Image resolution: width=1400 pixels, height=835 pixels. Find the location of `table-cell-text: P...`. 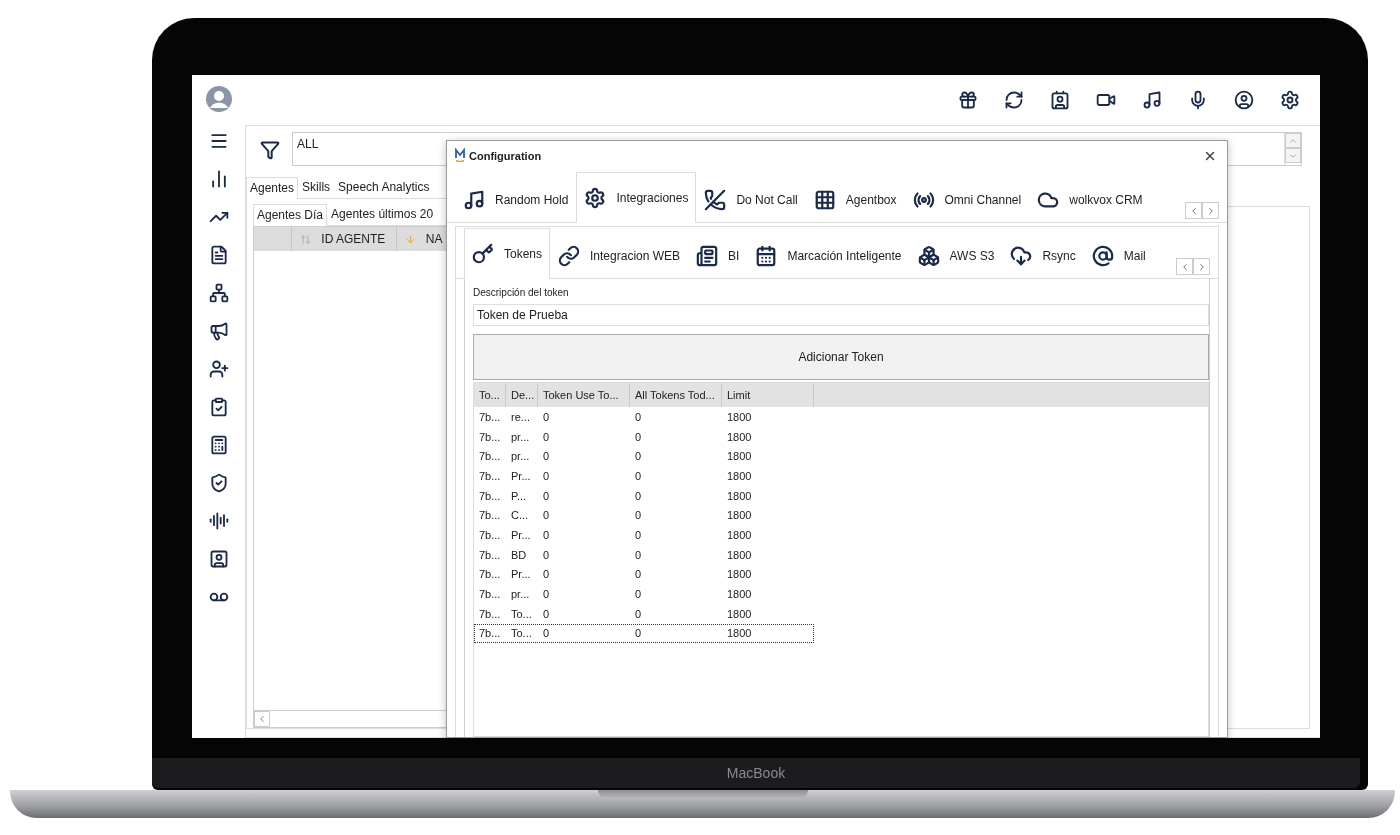

table-cell-text: P... is located at coordinates (519, 496).